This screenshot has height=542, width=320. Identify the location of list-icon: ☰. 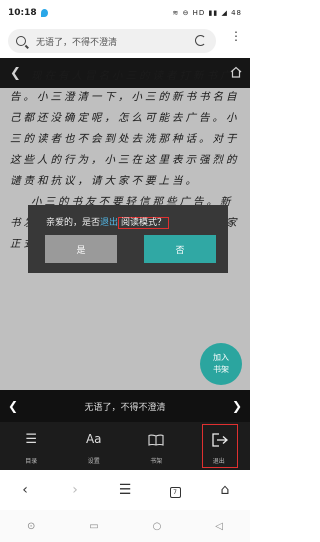
(31, 439).